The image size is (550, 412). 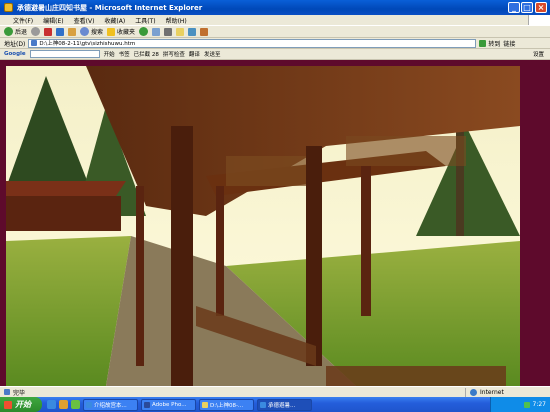 I want to click on quick-launch, so click(x=63, y=404).